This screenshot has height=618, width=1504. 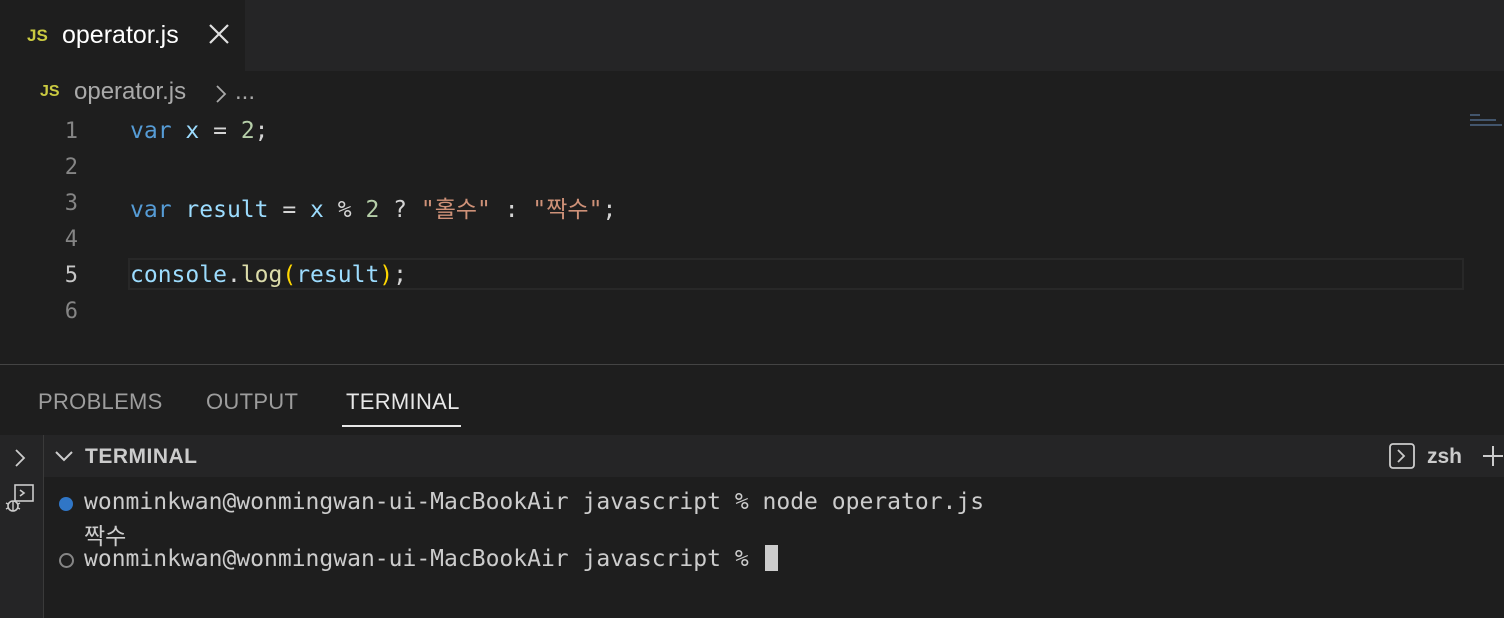 What do you see at coordinates (774, 456) in the screenshot?
I see `terminal-header: TERMINAL zsh` at bounding box center [774, 456].